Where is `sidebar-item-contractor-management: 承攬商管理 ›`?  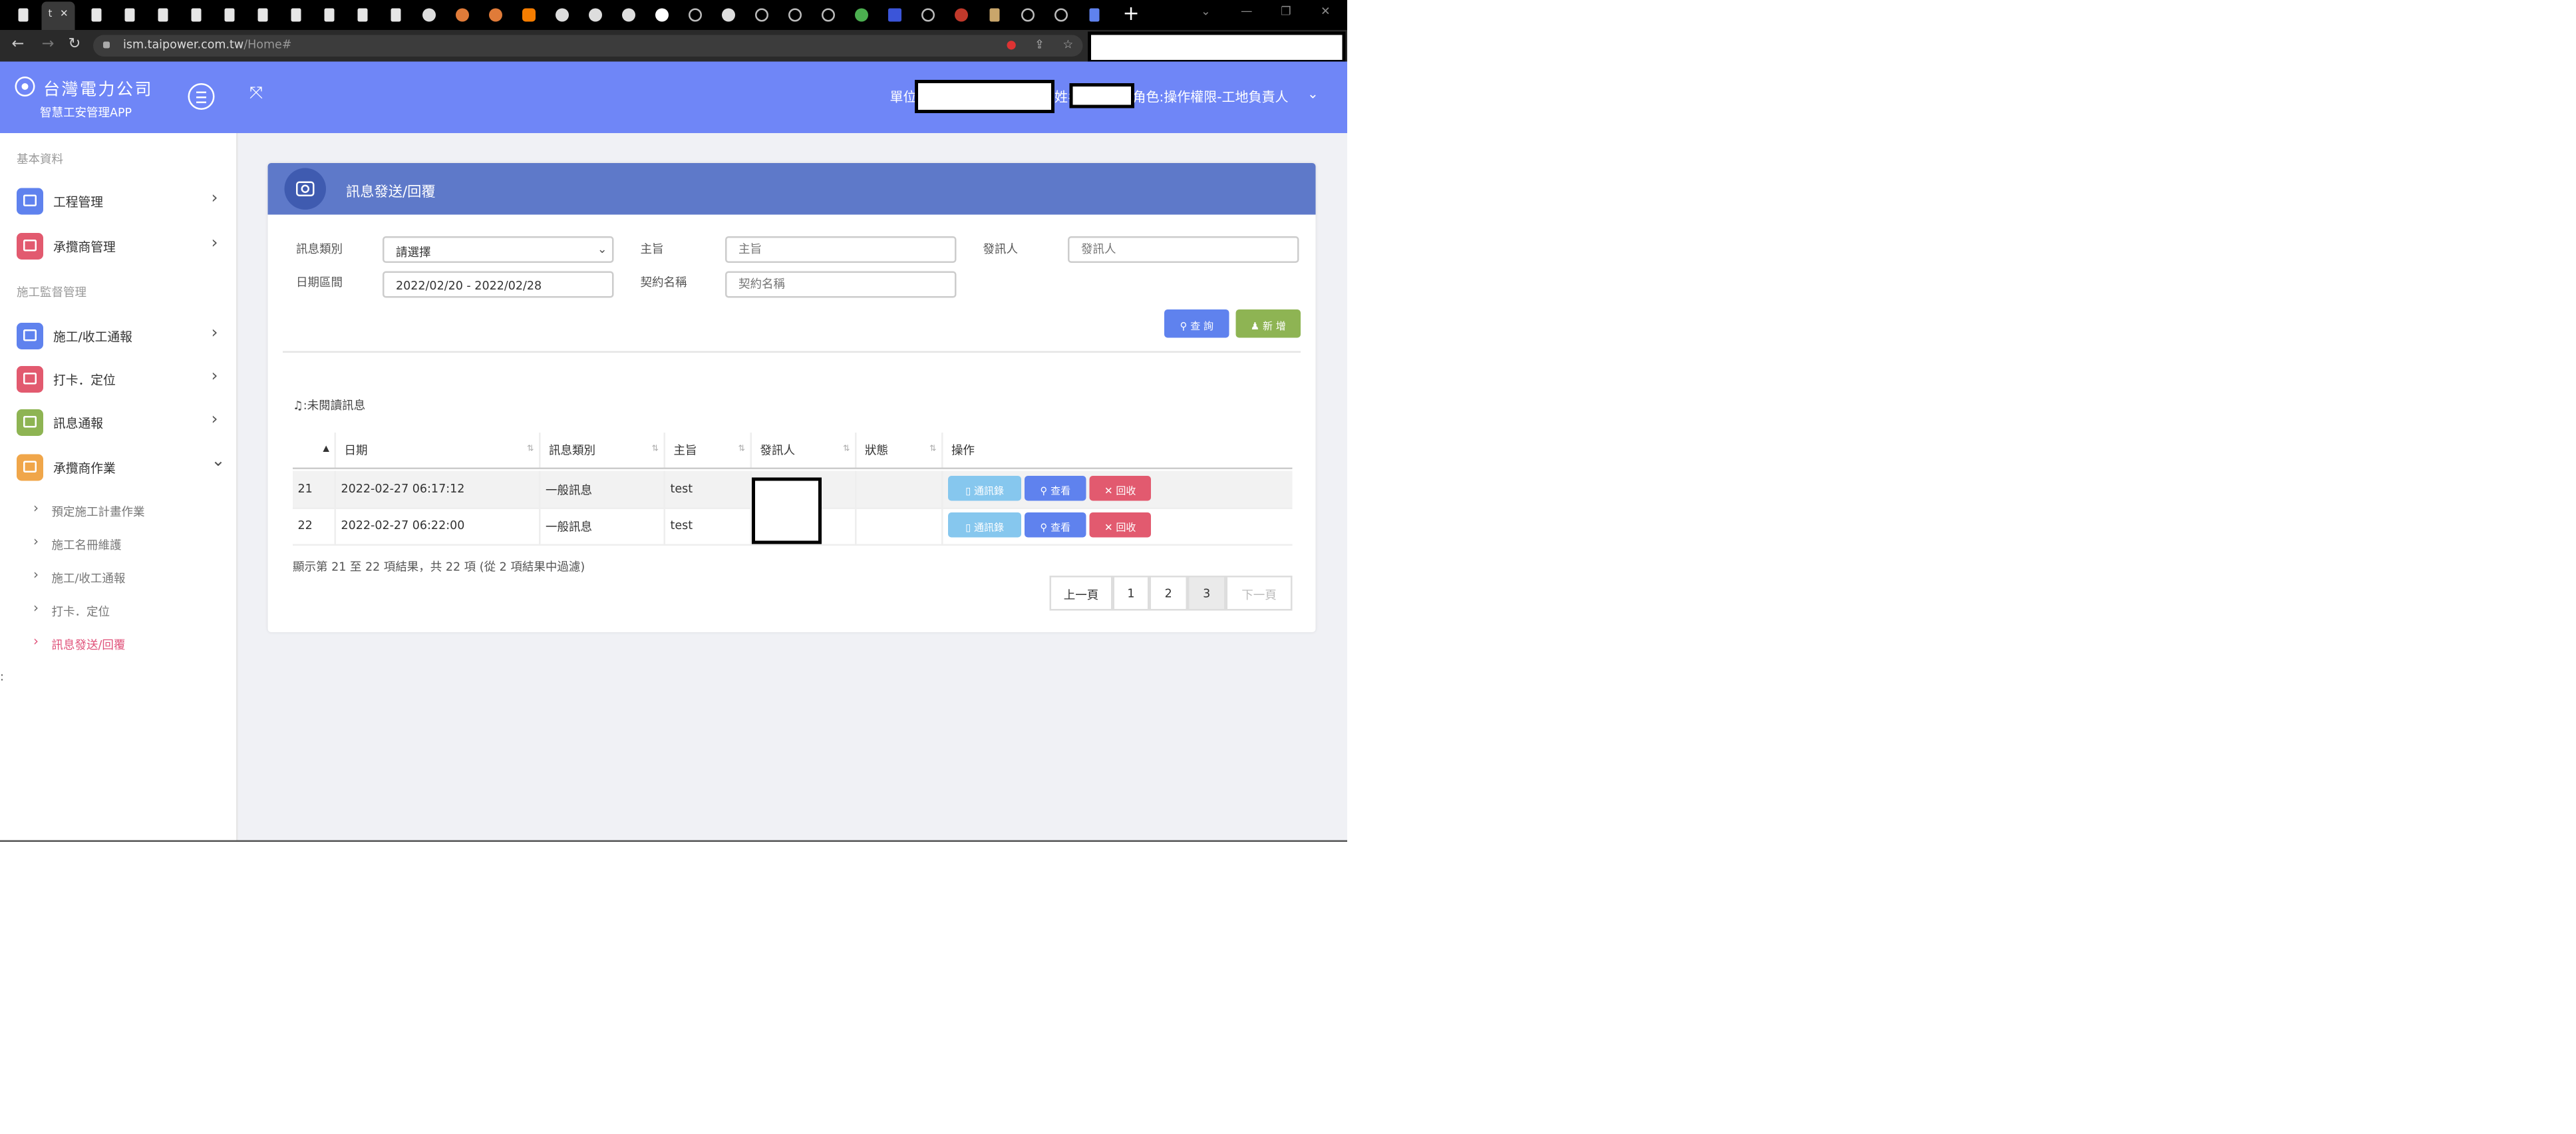
sidebar-item-contractor-management: 承攬商管理 › is located at coordinates (119, 248).